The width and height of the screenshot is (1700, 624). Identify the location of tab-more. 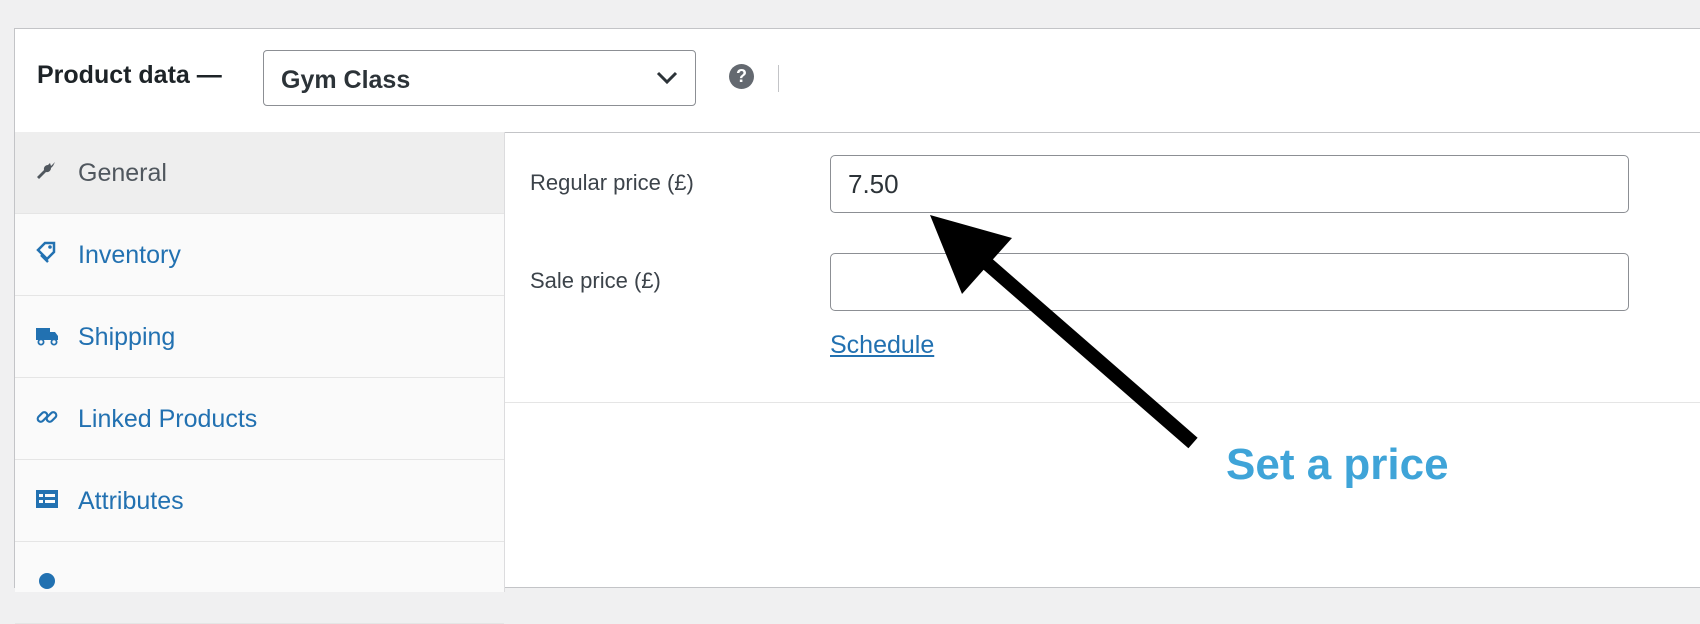
(259, 583).